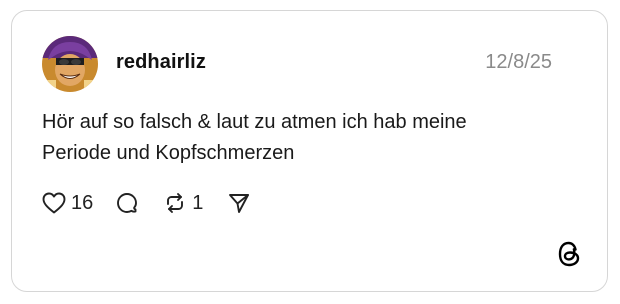  I want to click on avatar-image, so click(70, 64).